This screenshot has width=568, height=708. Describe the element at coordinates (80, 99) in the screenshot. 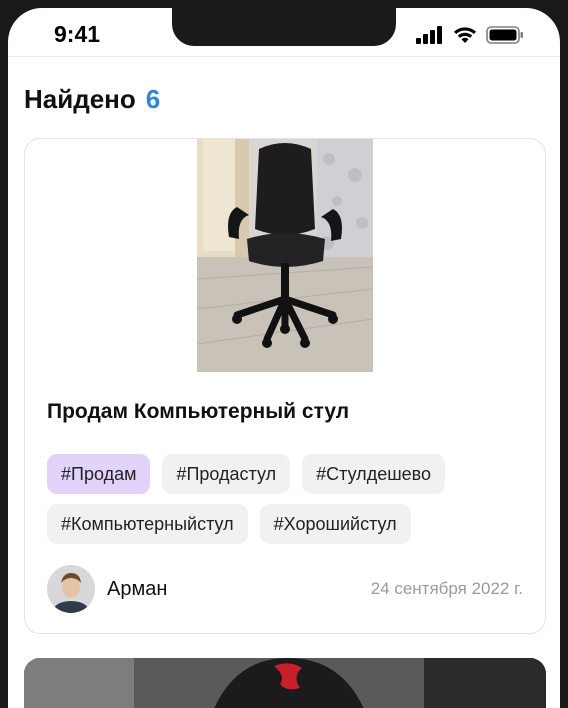

I see `page-title: Найдено` at that location.